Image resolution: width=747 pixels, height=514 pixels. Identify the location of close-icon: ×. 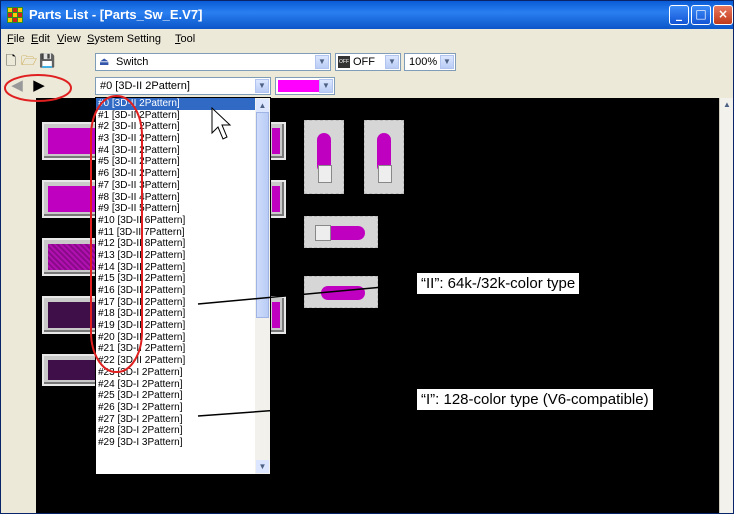
(723, 14).